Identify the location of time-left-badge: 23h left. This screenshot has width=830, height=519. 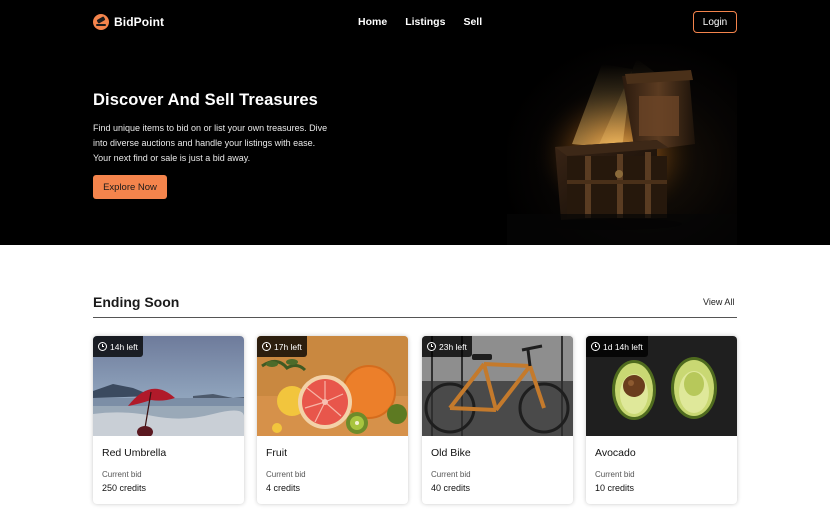
(447, 346).